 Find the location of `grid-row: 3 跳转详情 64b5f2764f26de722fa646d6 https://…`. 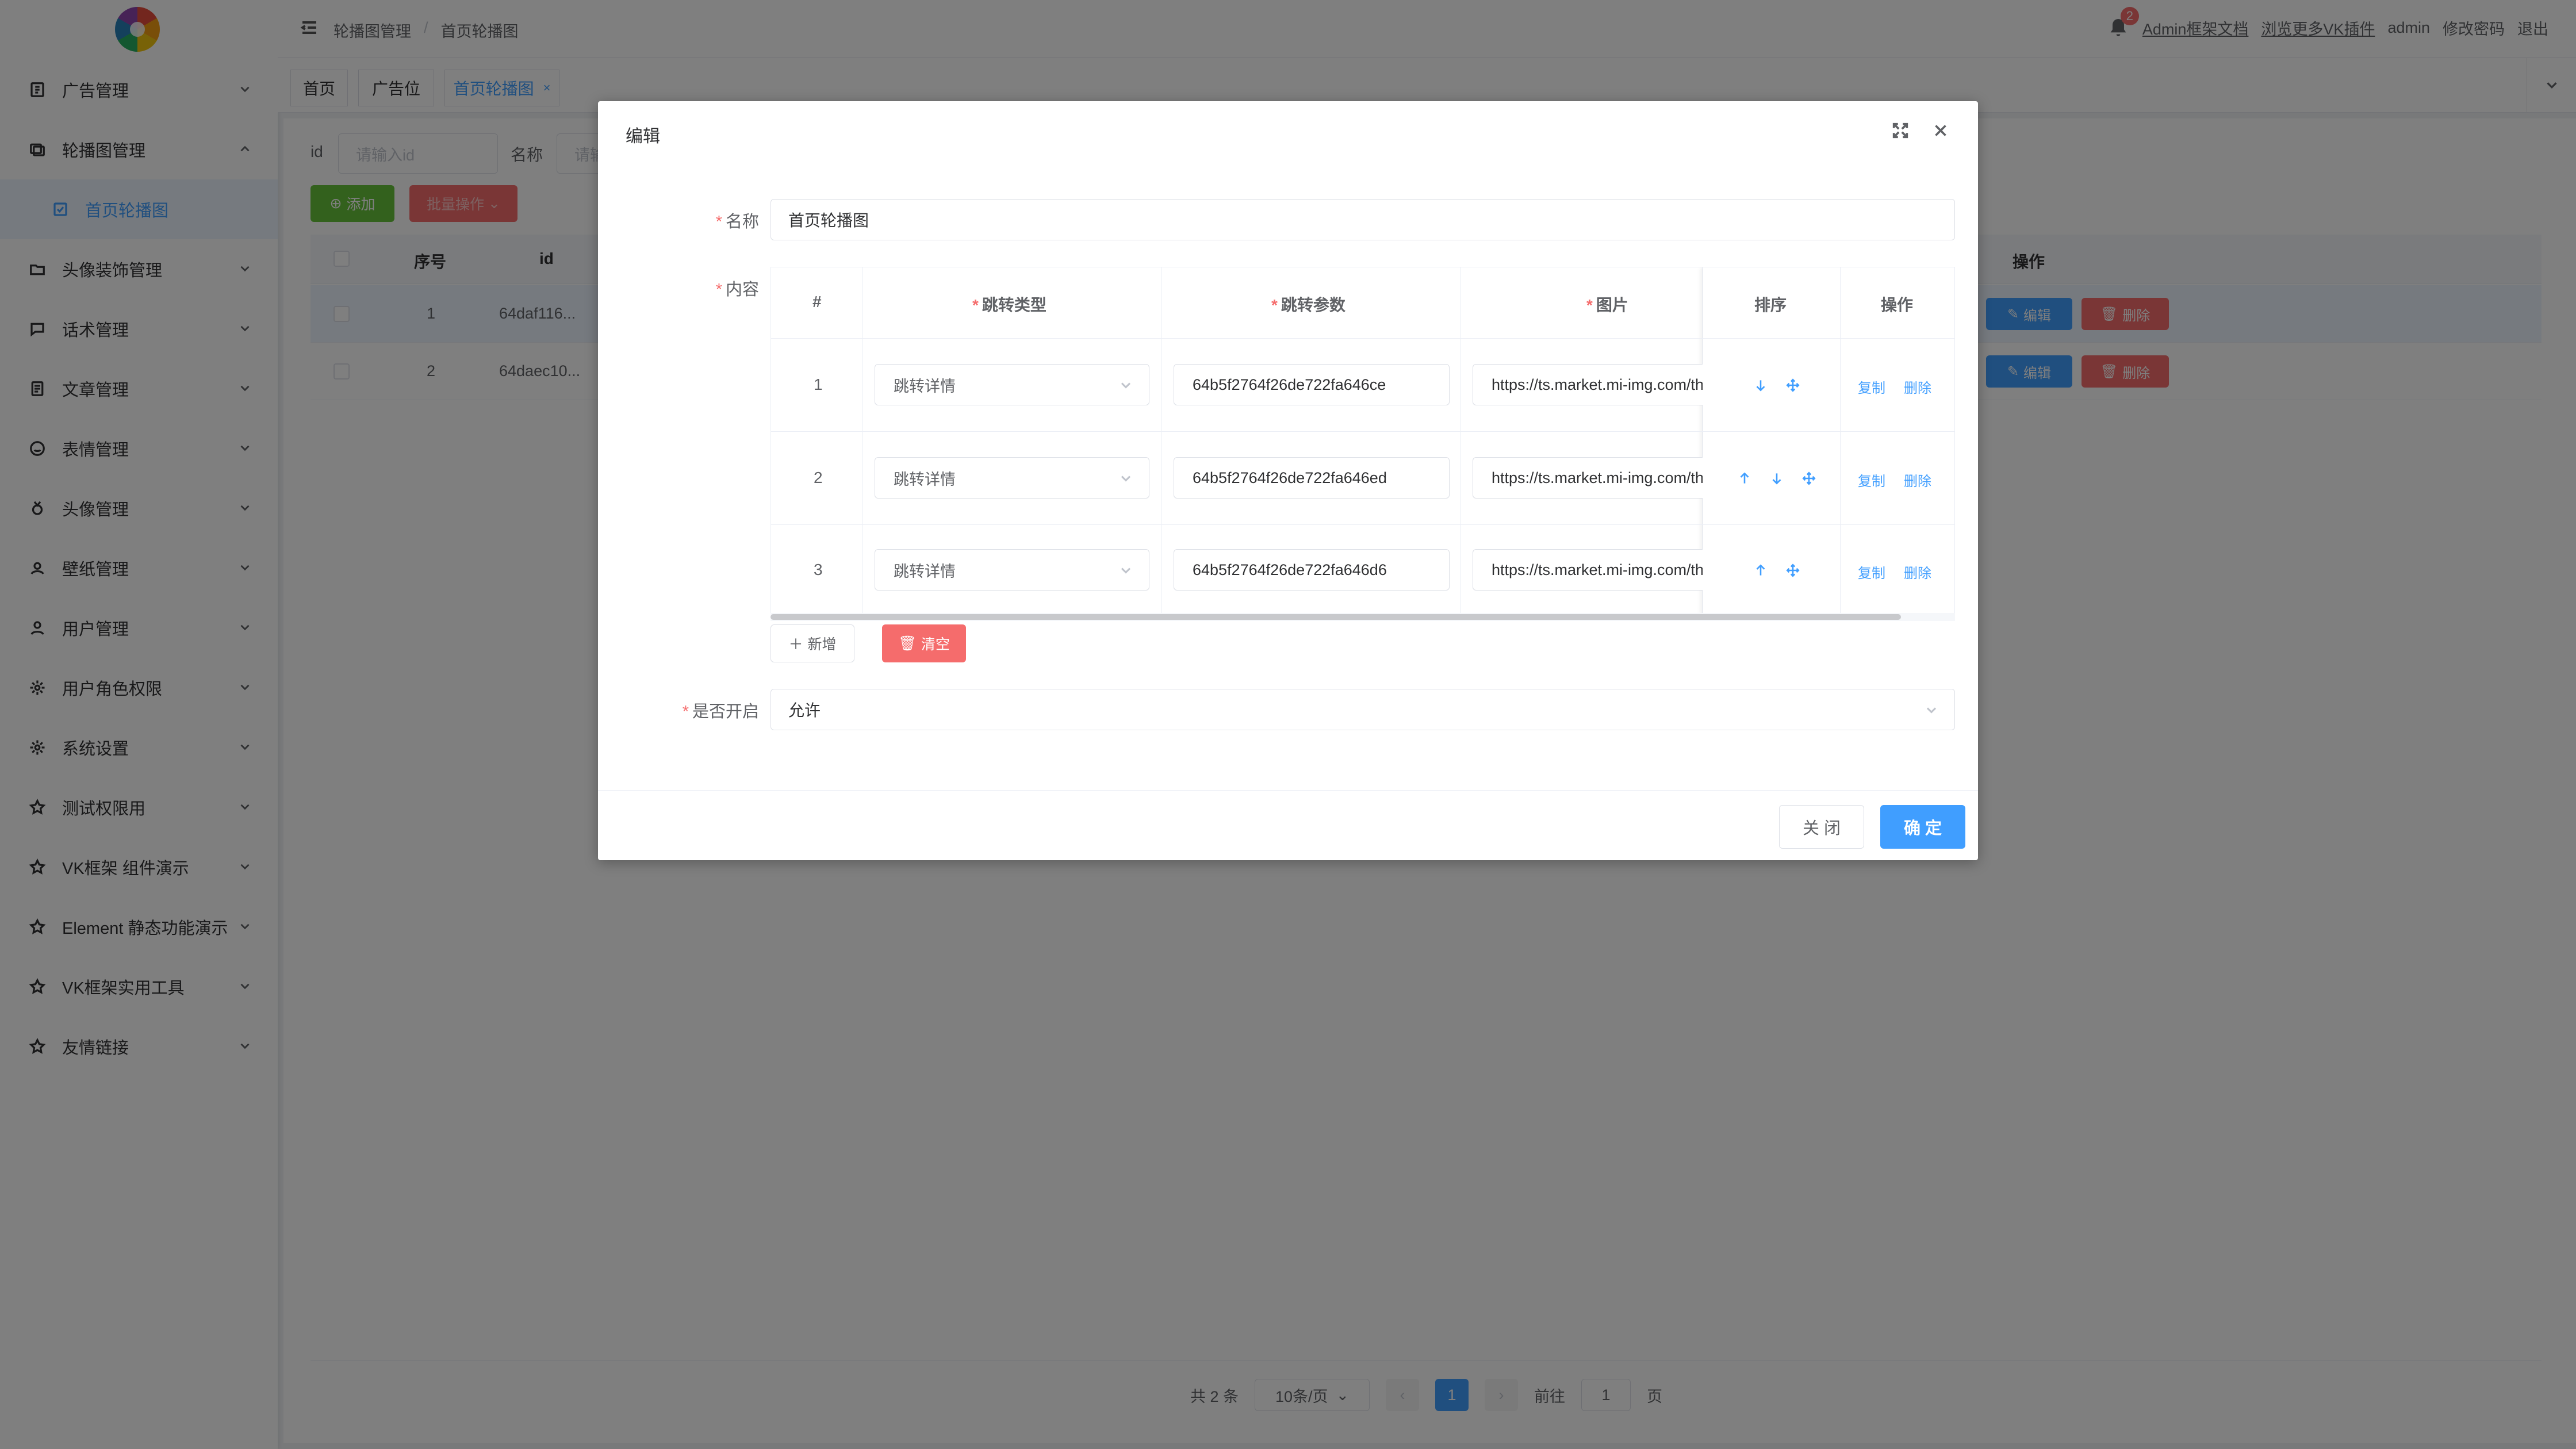

grid-row: 3 跳转详情 64b5f2764f26de722fa646d6 https://… is located at coordinates (1362, 569).